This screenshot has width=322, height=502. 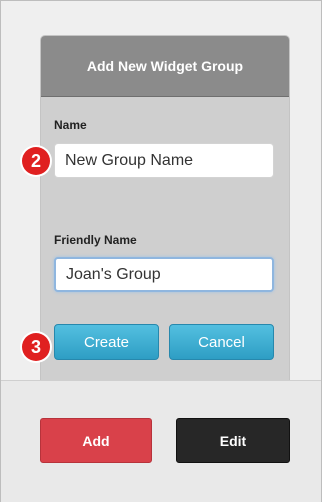 What do you see at coordinates (36, 161) in the screenshot?
I see `step-2-badge: 2` at bounding box center [36, 161].